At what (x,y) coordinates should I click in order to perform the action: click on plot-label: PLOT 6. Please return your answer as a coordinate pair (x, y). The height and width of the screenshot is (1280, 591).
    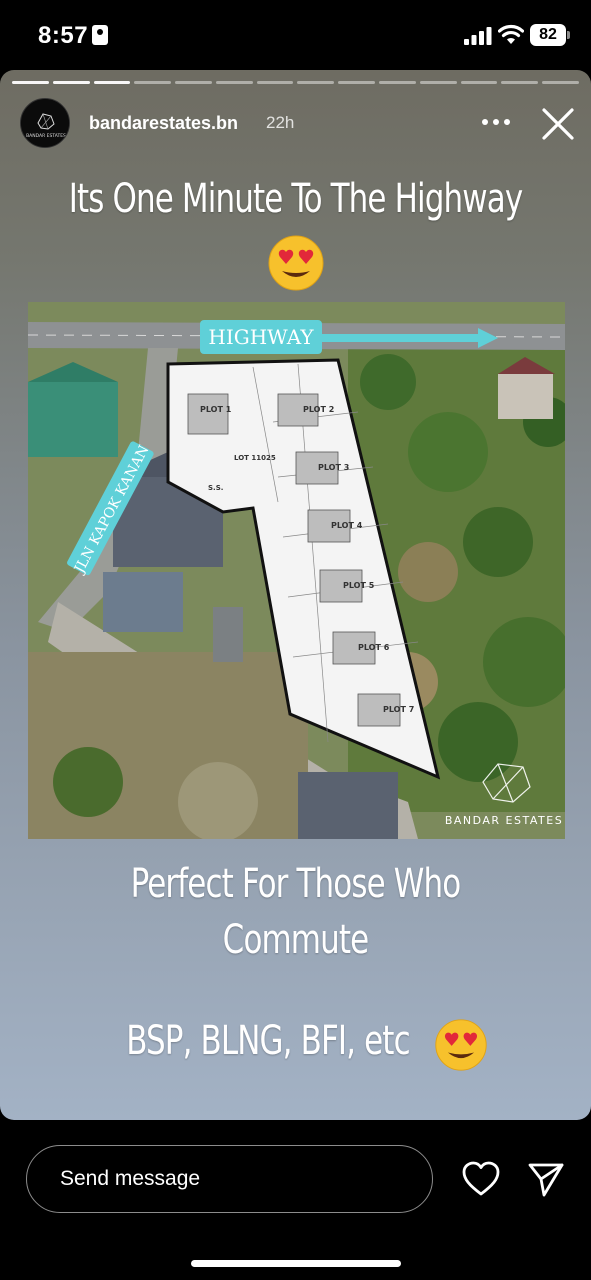
    Looking at the image, I should click on (374, 647).